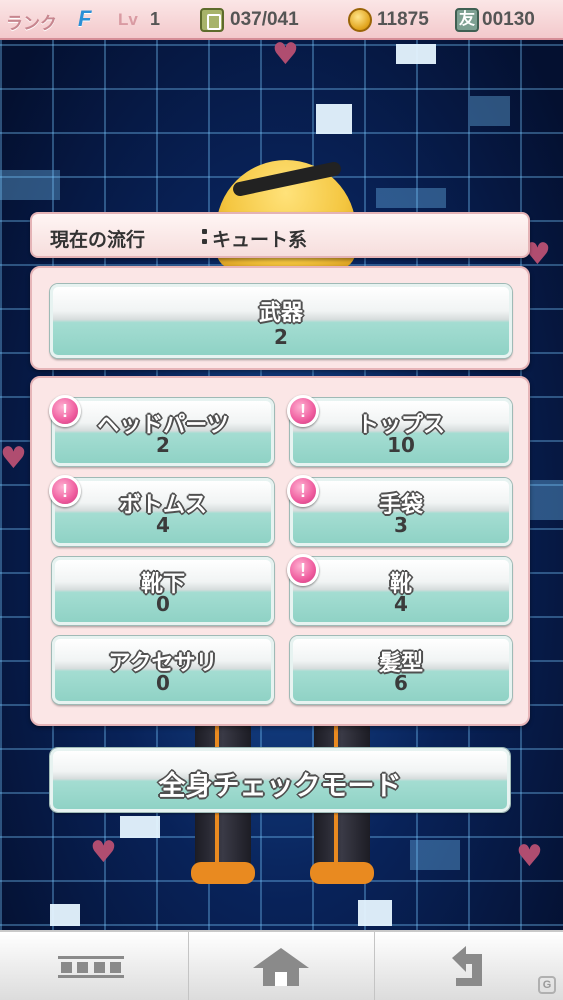 This screenshot has height=1000, width=563. I want to click on category-count: 2, so click(163, 445).